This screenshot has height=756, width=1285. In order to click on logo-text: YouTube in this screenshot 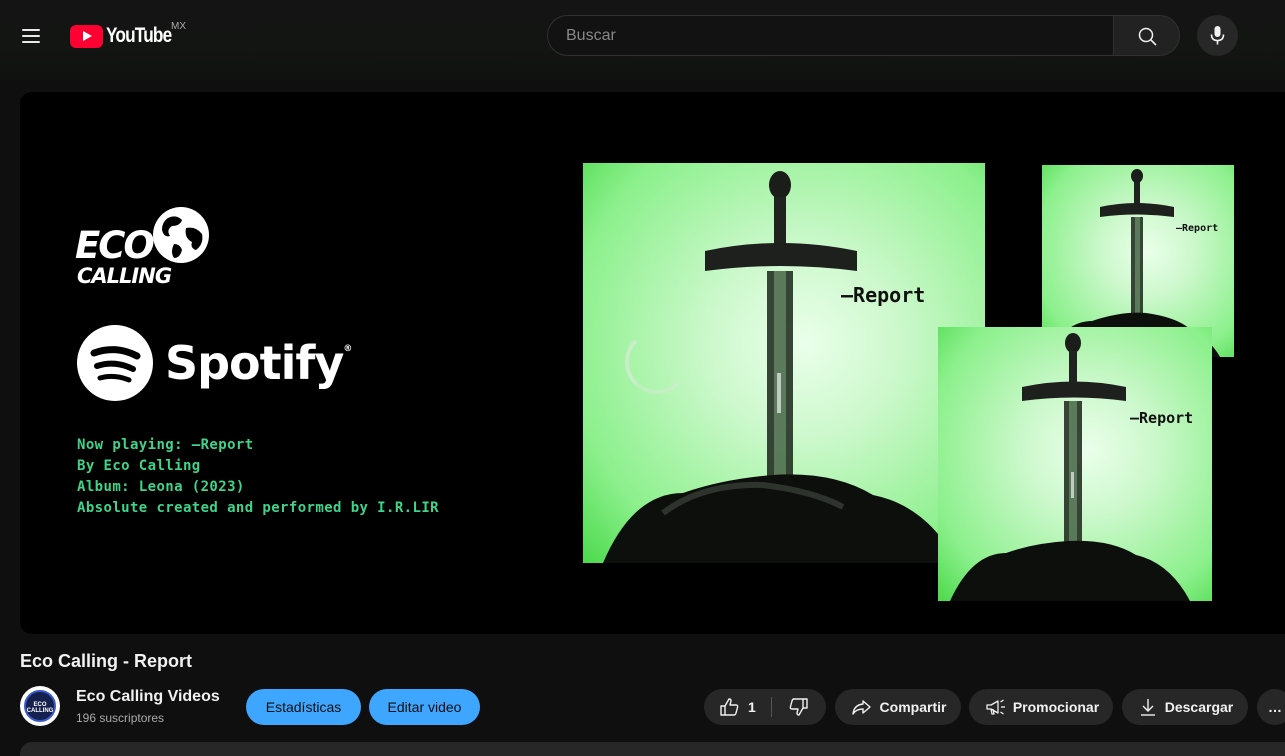, I will do `click(139, 35)`.